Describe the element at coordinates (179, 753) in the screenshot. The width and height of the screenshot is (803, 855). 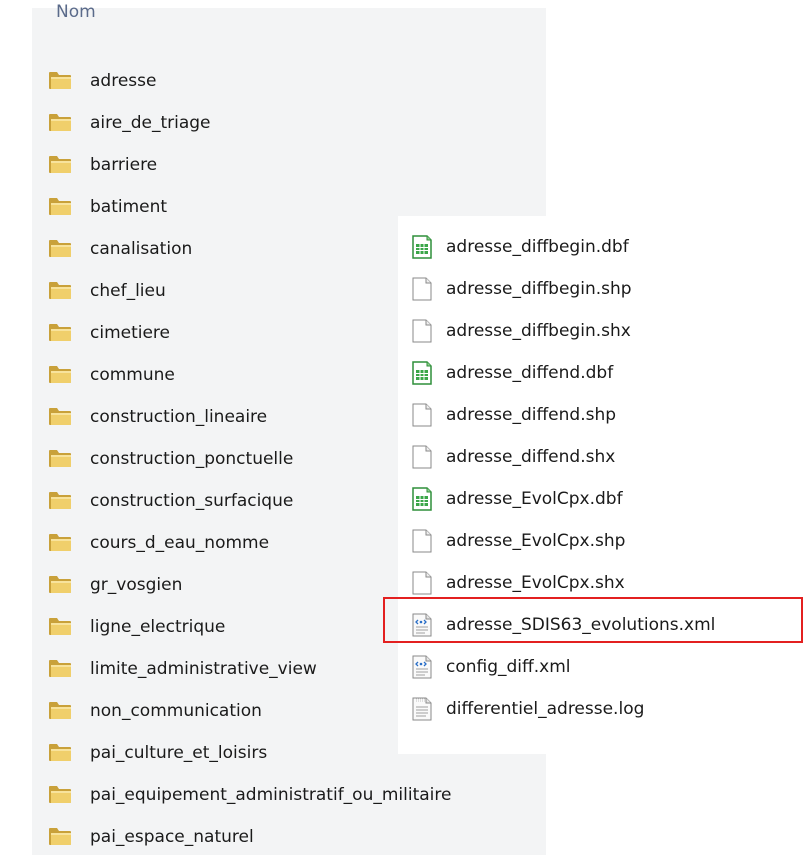
I see `folder-label: pai_culture_et_loisirs` at that location.